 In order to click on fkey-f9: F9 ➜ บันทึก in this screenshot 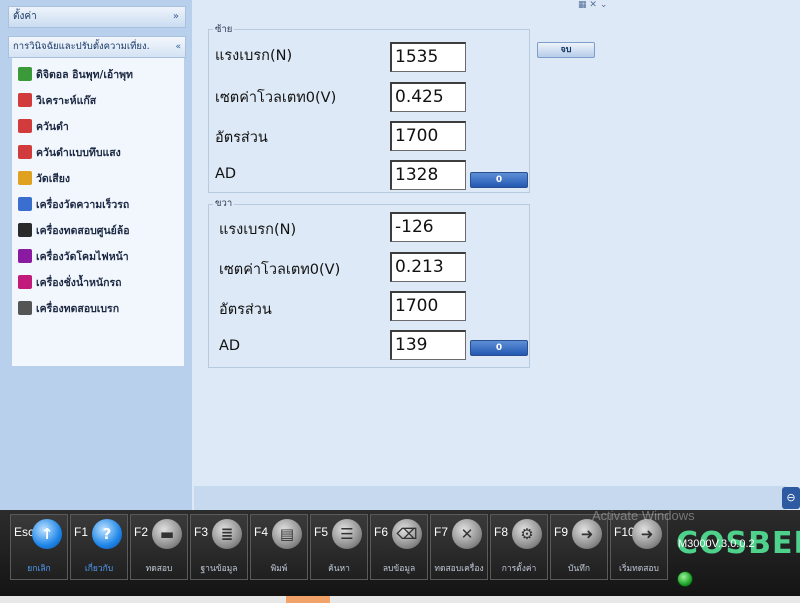, I will do `click(579, 547)`.